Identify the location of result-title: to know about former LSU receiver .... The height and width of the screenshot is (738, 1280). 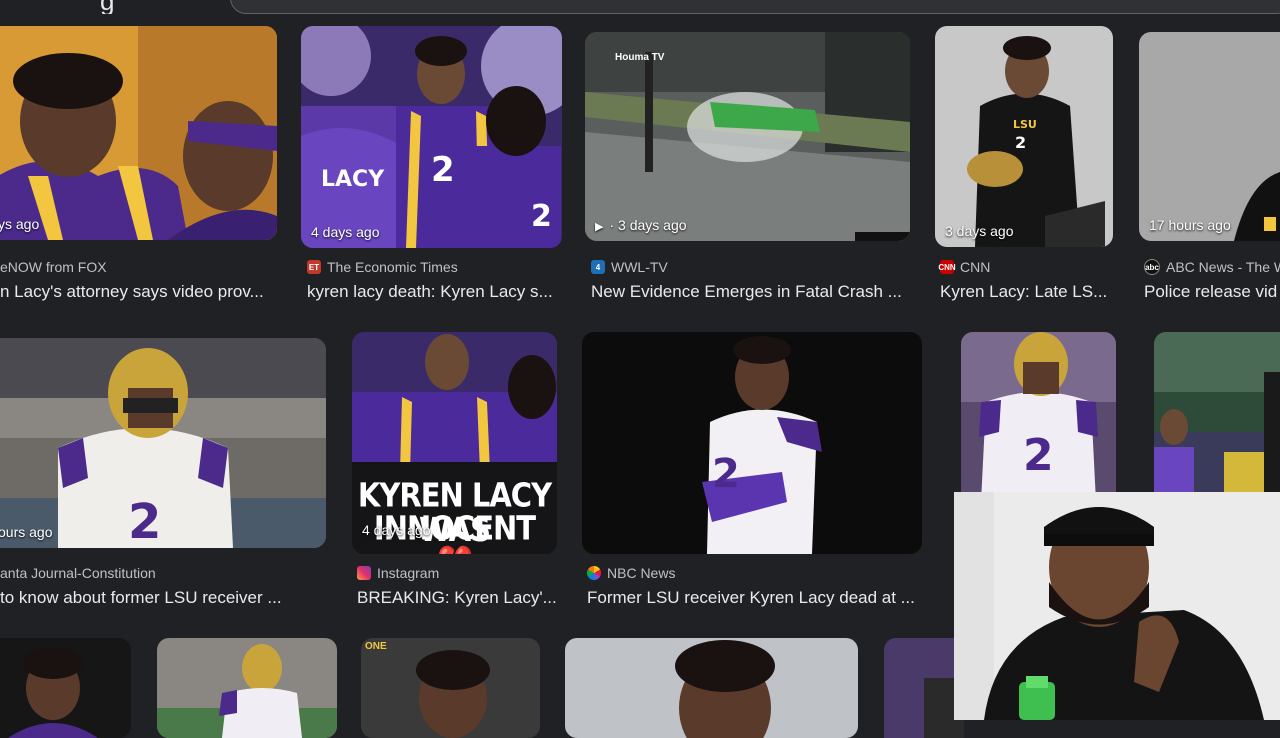
(165, 598).